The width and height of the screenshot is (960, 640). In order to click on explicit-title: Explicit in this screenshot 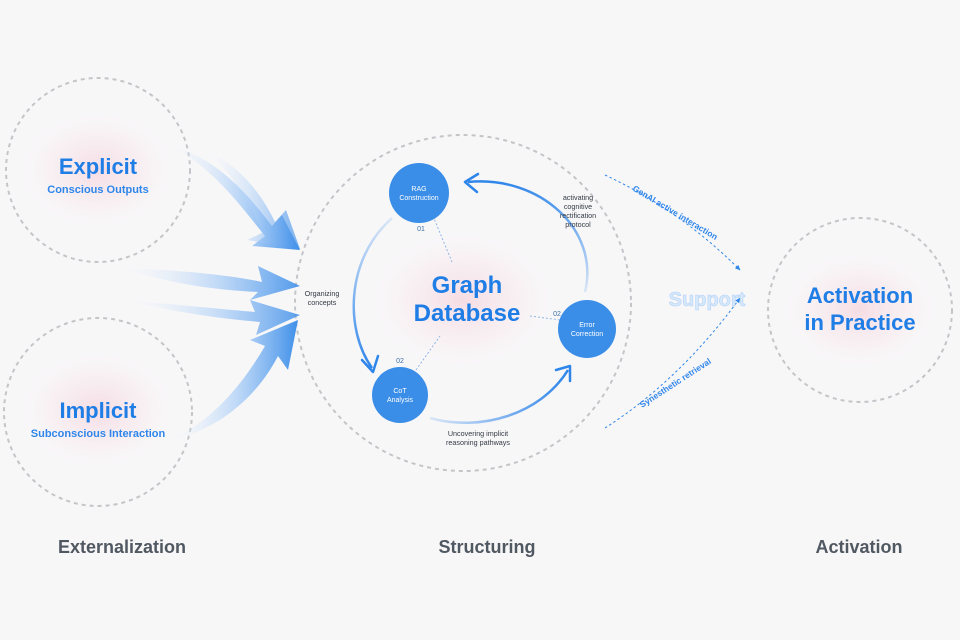, I will do `click(98, 166)`.